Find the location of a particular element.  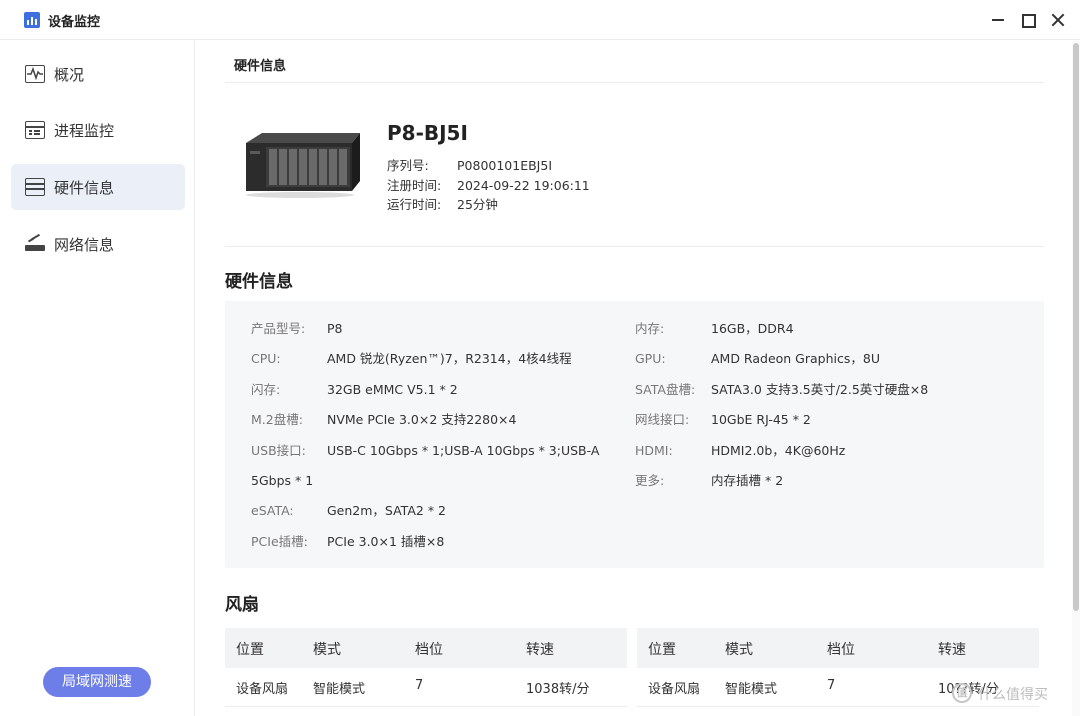

vertical-scrollbar is located at coordinates (1076, 378).